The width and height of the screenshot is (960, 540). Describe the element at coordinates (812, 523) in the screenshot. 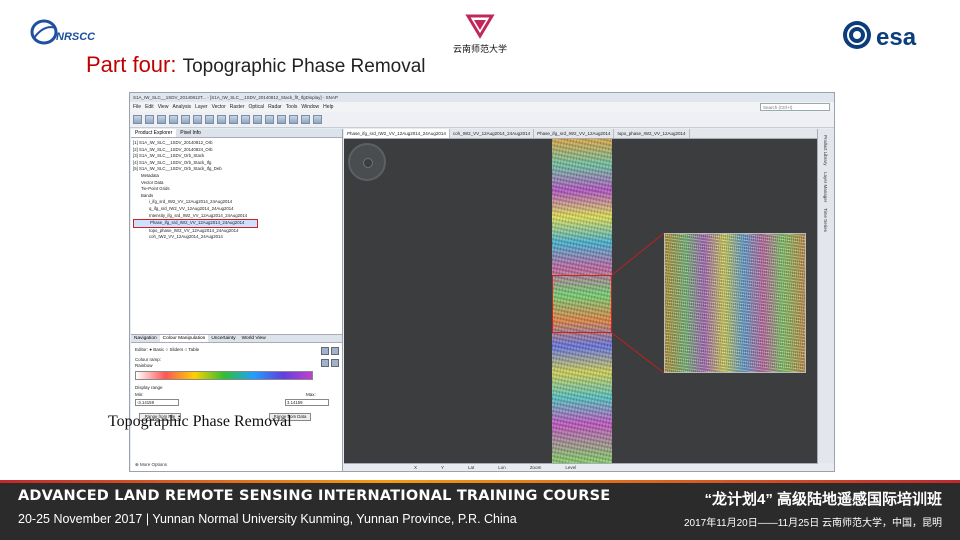

I see `course-dates-cn: 2017年11月20日——11月25日 云南师范大学，中国，昆明` at that location.